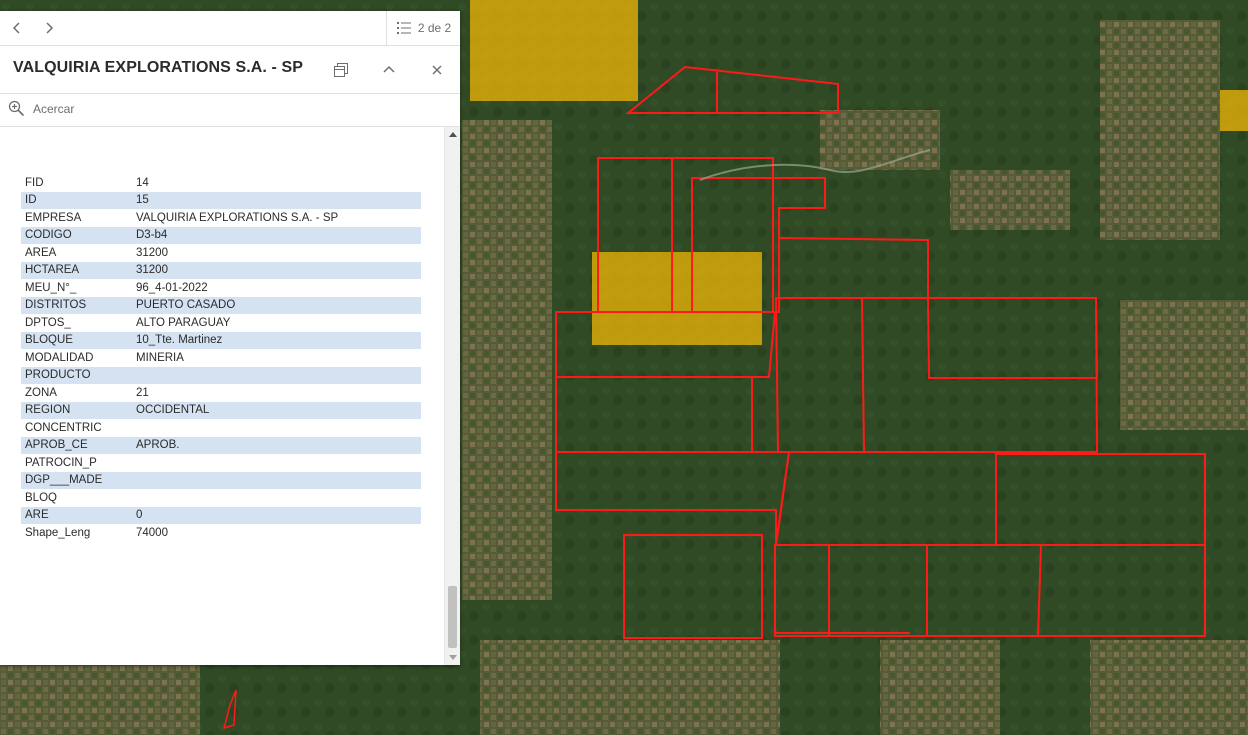  What do you see at coordinates (221, 183) in the screenshot?
I see `attribute-row: FID 14` at bounding box center [221, 183].